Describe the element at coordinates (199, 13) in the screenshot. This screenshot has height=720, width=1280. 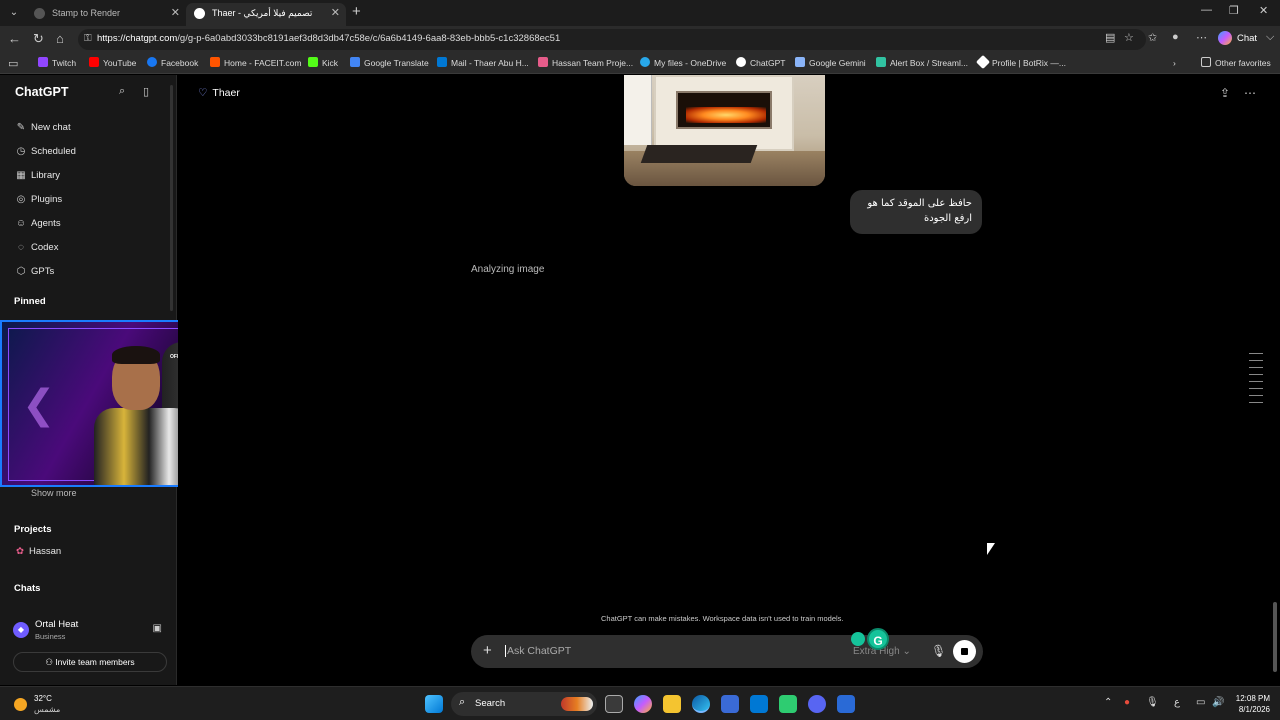
I see `chatgpt-favicon-icon` at that location.